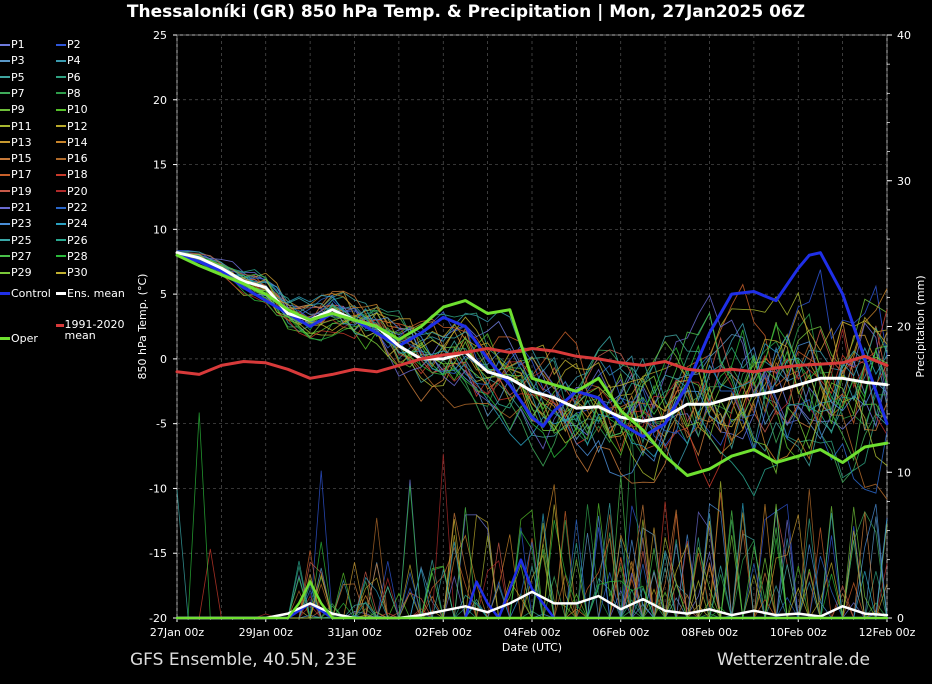 This screenshot has height=684, width=932. Describe the element at coordinates (900, 618) in the screenshot. I see `y2-tick-label: 0` at that location.